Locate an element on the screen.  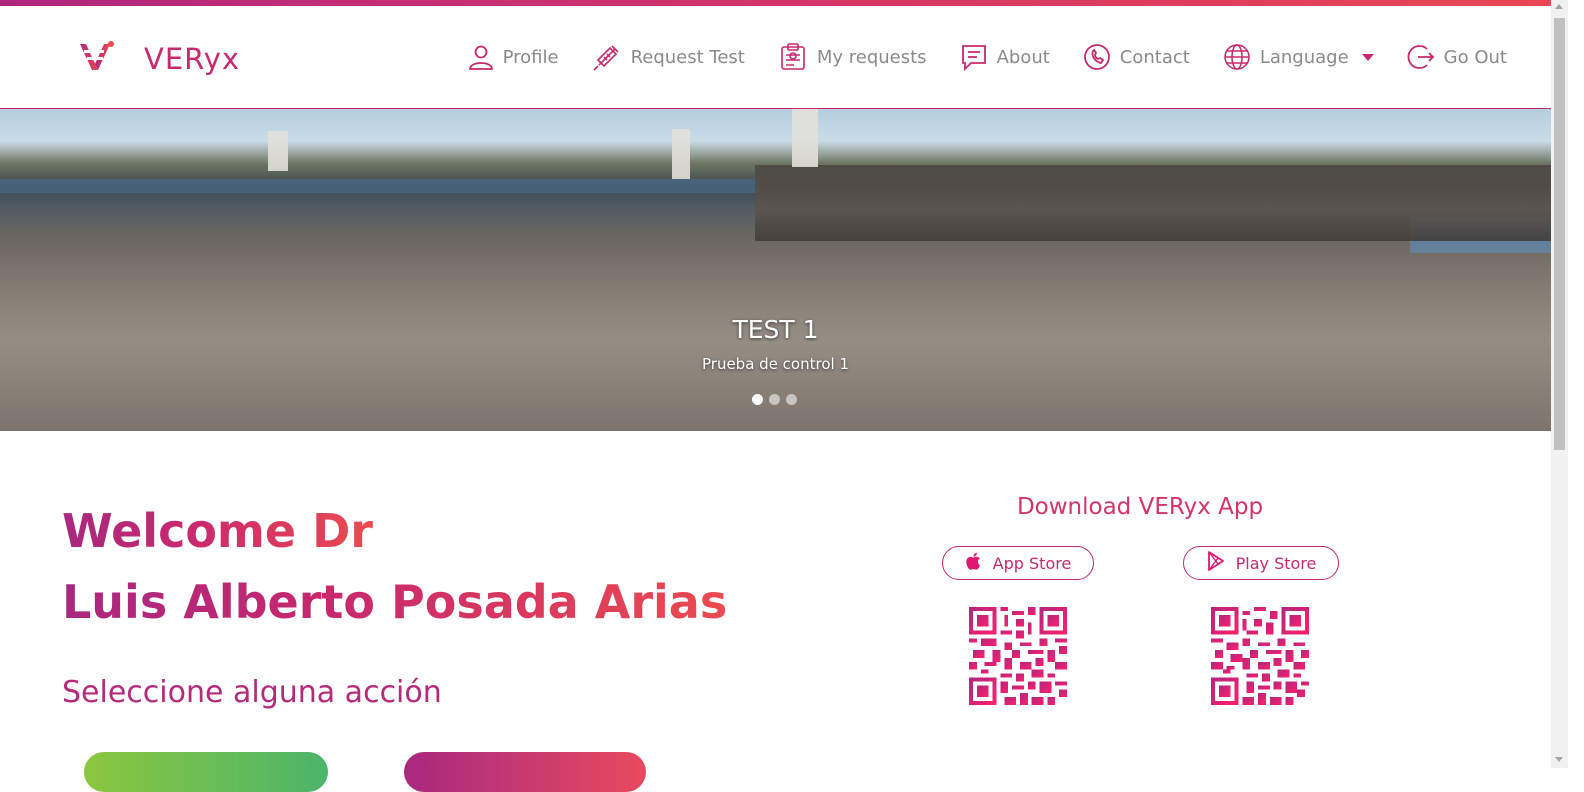
nav-about: About is located at coordinates (1005, 57).